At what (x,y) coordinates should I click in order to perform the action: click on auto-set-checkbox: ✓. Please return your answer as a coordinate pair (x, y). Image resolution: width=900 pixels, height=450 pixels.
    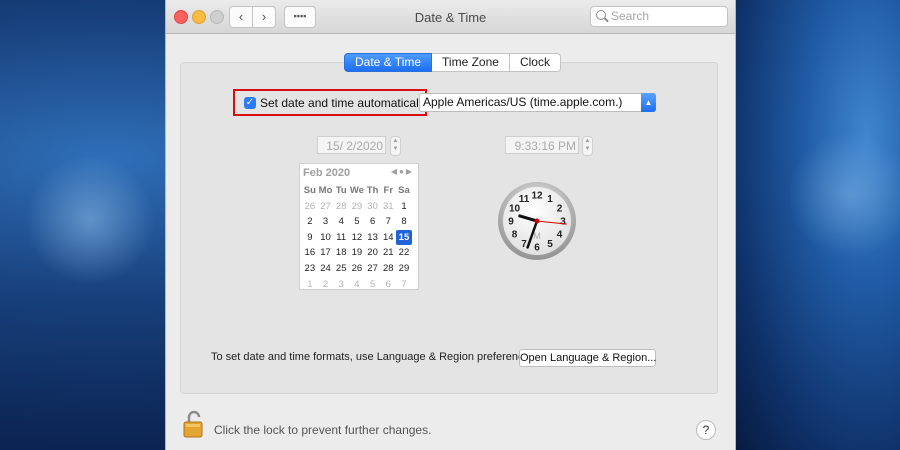
    Looking at the image, I should click on (250, 103).